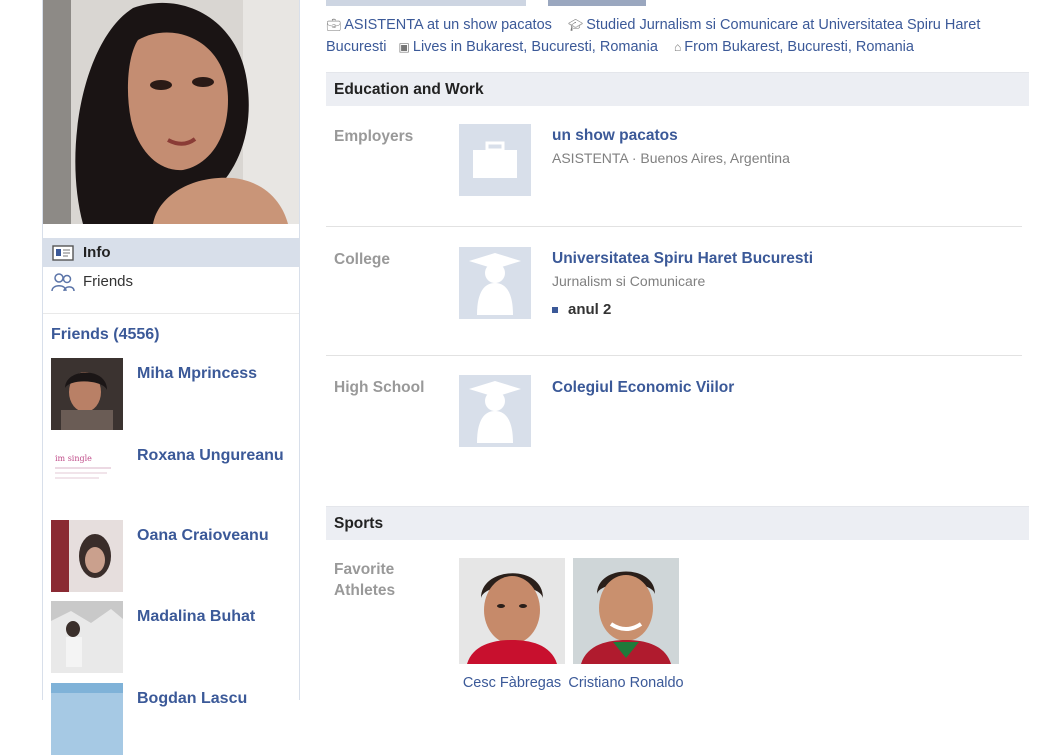  What do you see at coordinates (171, 719) in the screenshot?
I see `friend-item: Bogdan Lascu` at bounding box center [171, 719].